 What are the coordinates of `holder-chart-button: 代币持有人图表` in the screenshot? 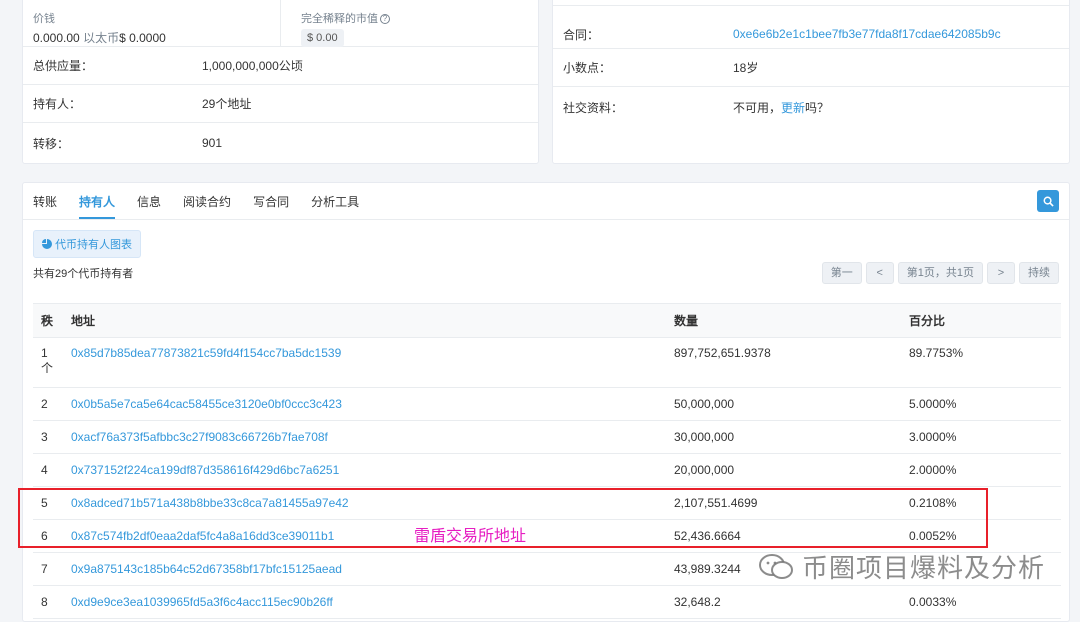 It's located at (87, 244).